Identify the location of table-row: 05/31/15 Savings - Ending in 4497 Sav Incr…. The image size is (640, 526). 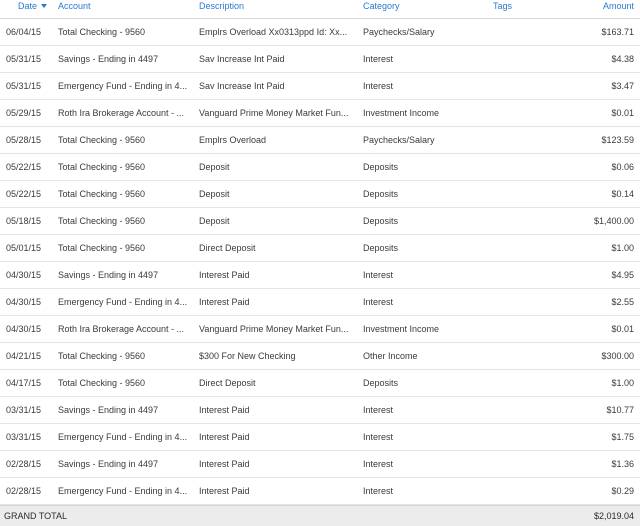
(320, 59).